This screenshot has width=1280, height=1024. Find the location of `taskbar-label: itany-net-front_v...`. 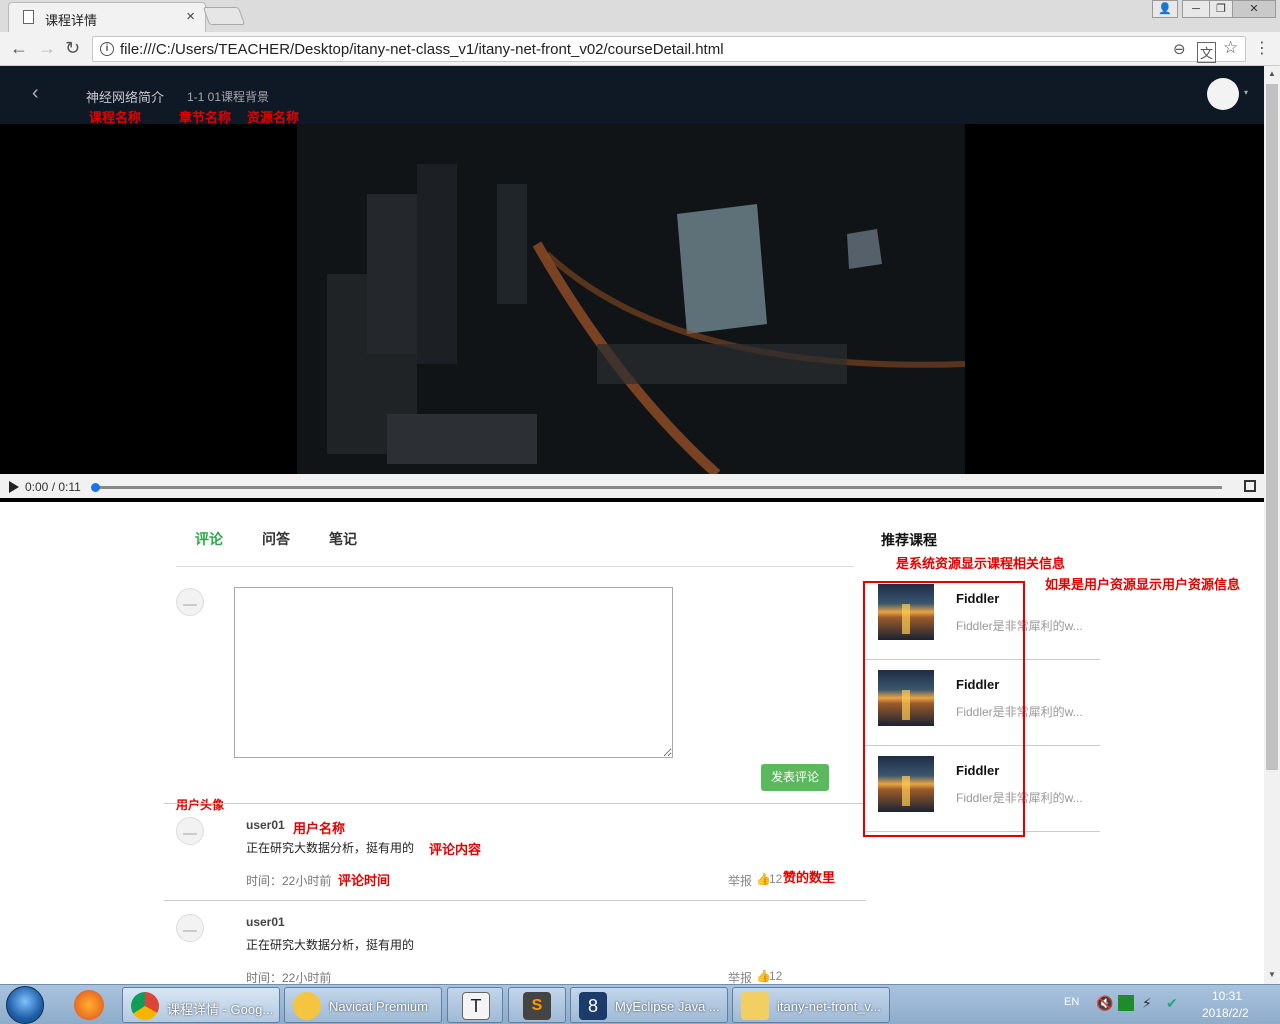

taskbar-label: itany-net-front_v... is located at coordinates (829, 1006).